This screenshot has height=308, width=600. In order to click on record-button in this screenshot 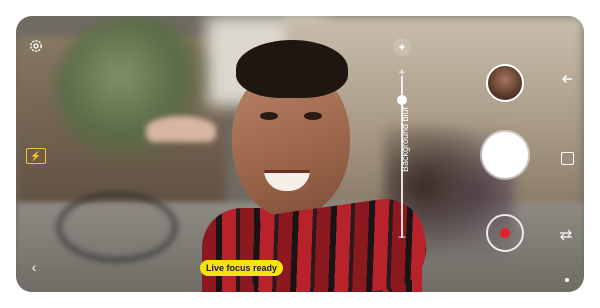, I will do `click(505, 233)`.